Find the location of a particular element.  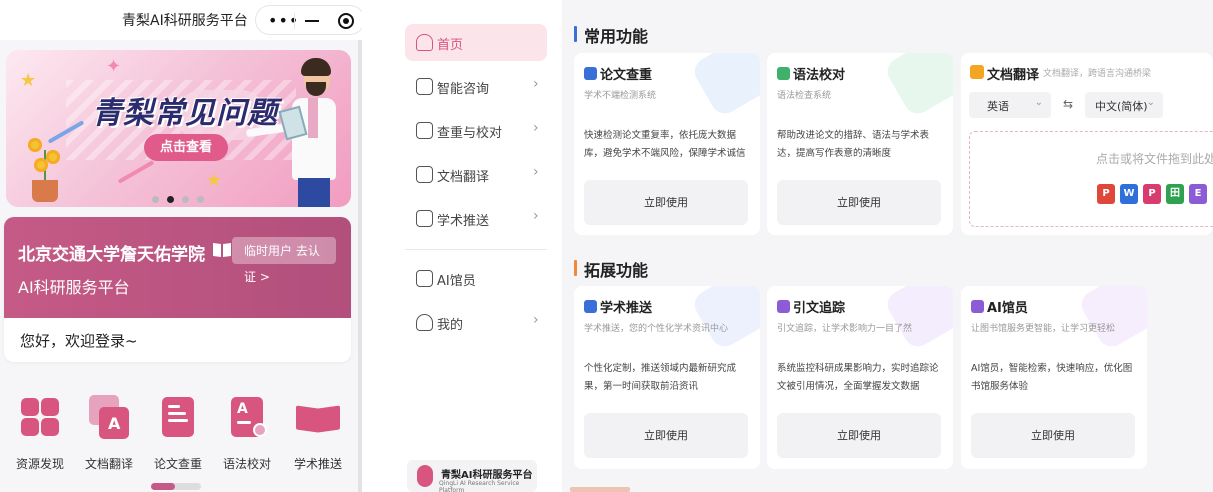

shortcut-academic-push: 学术推送 is located at coordinates (318, 433).